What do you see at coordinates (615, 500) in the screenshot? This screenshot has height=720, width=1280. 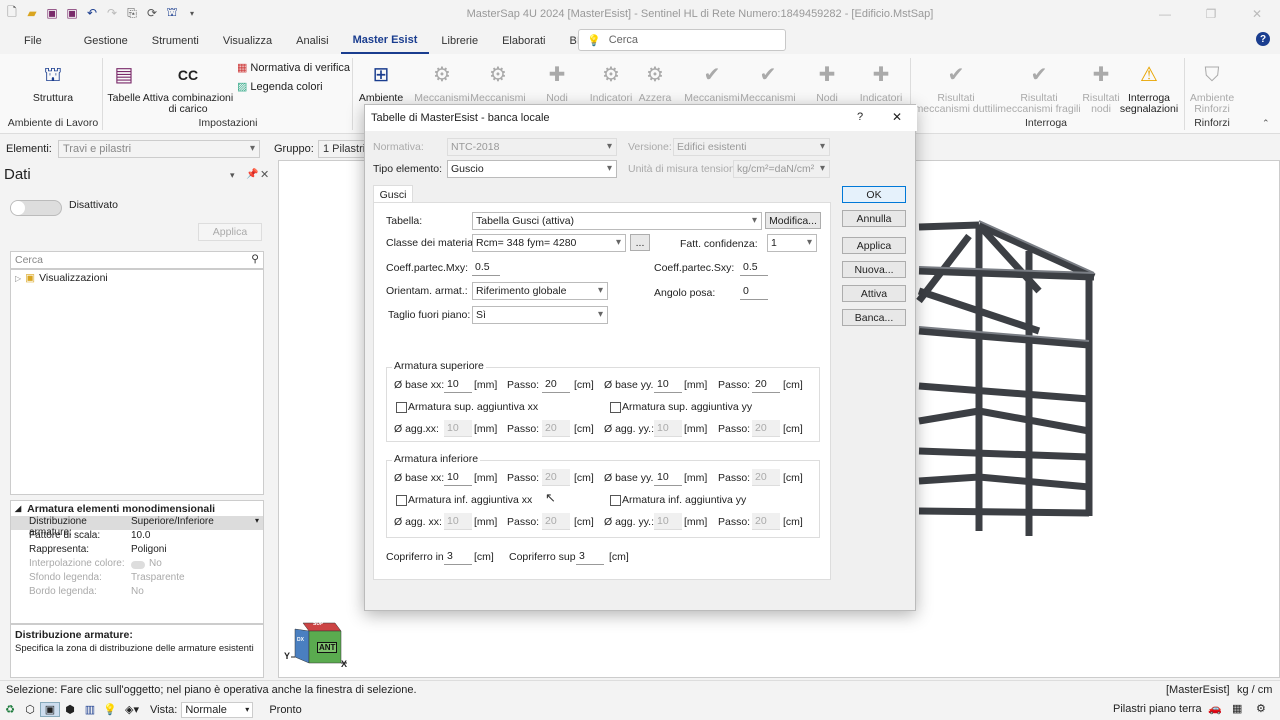 I see `inf-agg-yy-checkbox` at bounding box center [615, 500].